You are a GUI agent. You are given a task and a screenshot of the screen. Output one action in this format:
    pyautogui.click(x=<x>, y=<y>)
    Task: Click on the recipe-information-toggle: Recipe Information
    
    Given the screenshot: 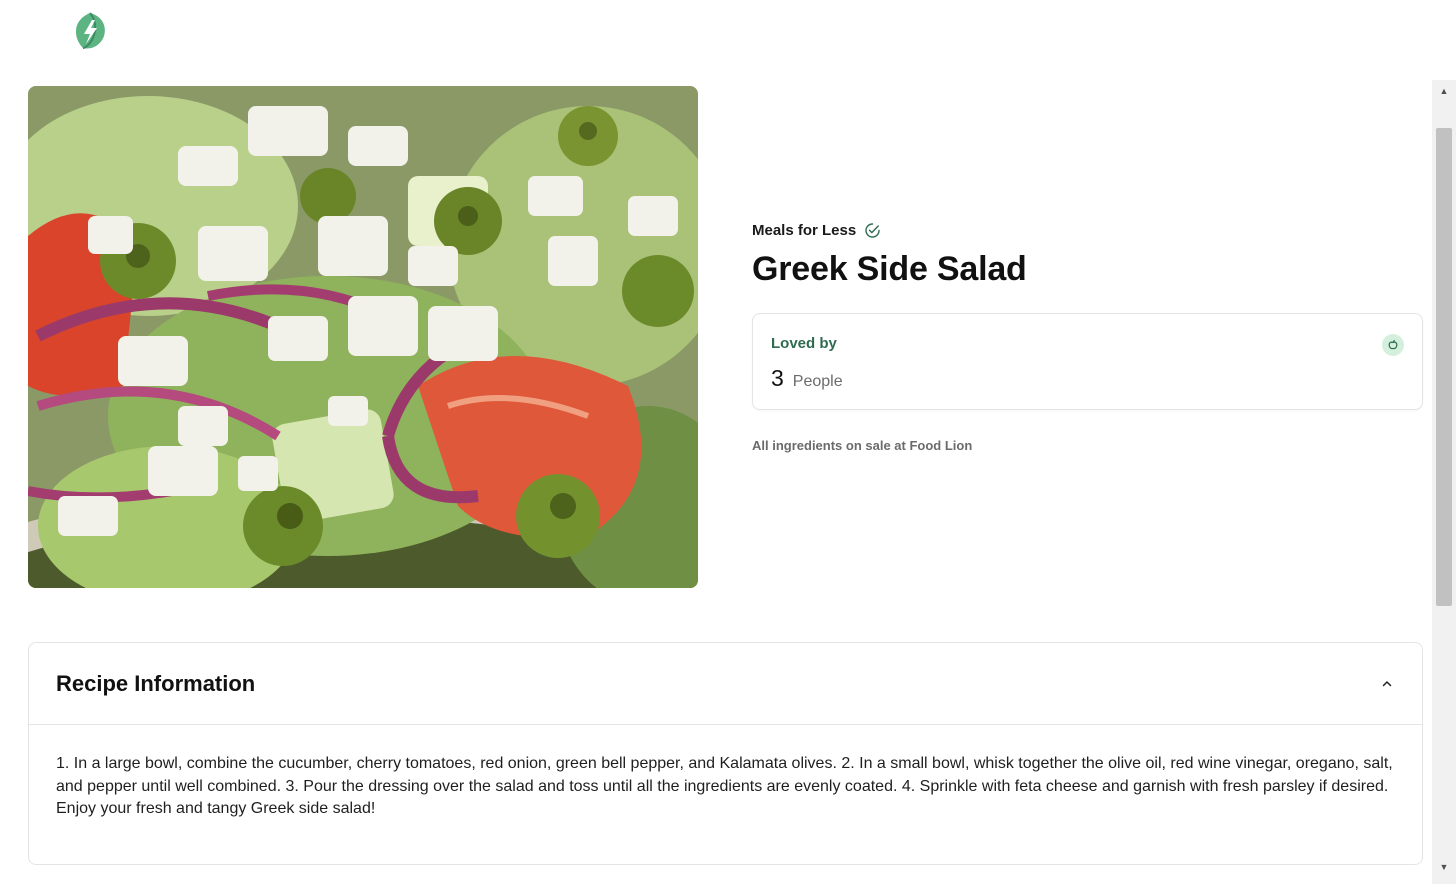 What is the action you would take?
    pyautogui.click(x=725, y=684)
    